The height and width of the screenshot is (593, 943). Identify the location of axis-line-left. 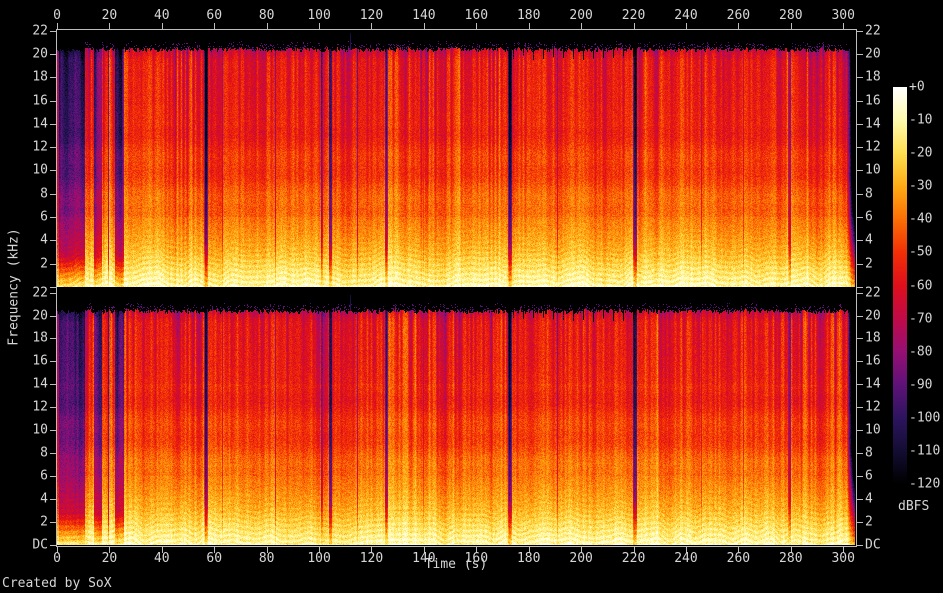
(56, 288).